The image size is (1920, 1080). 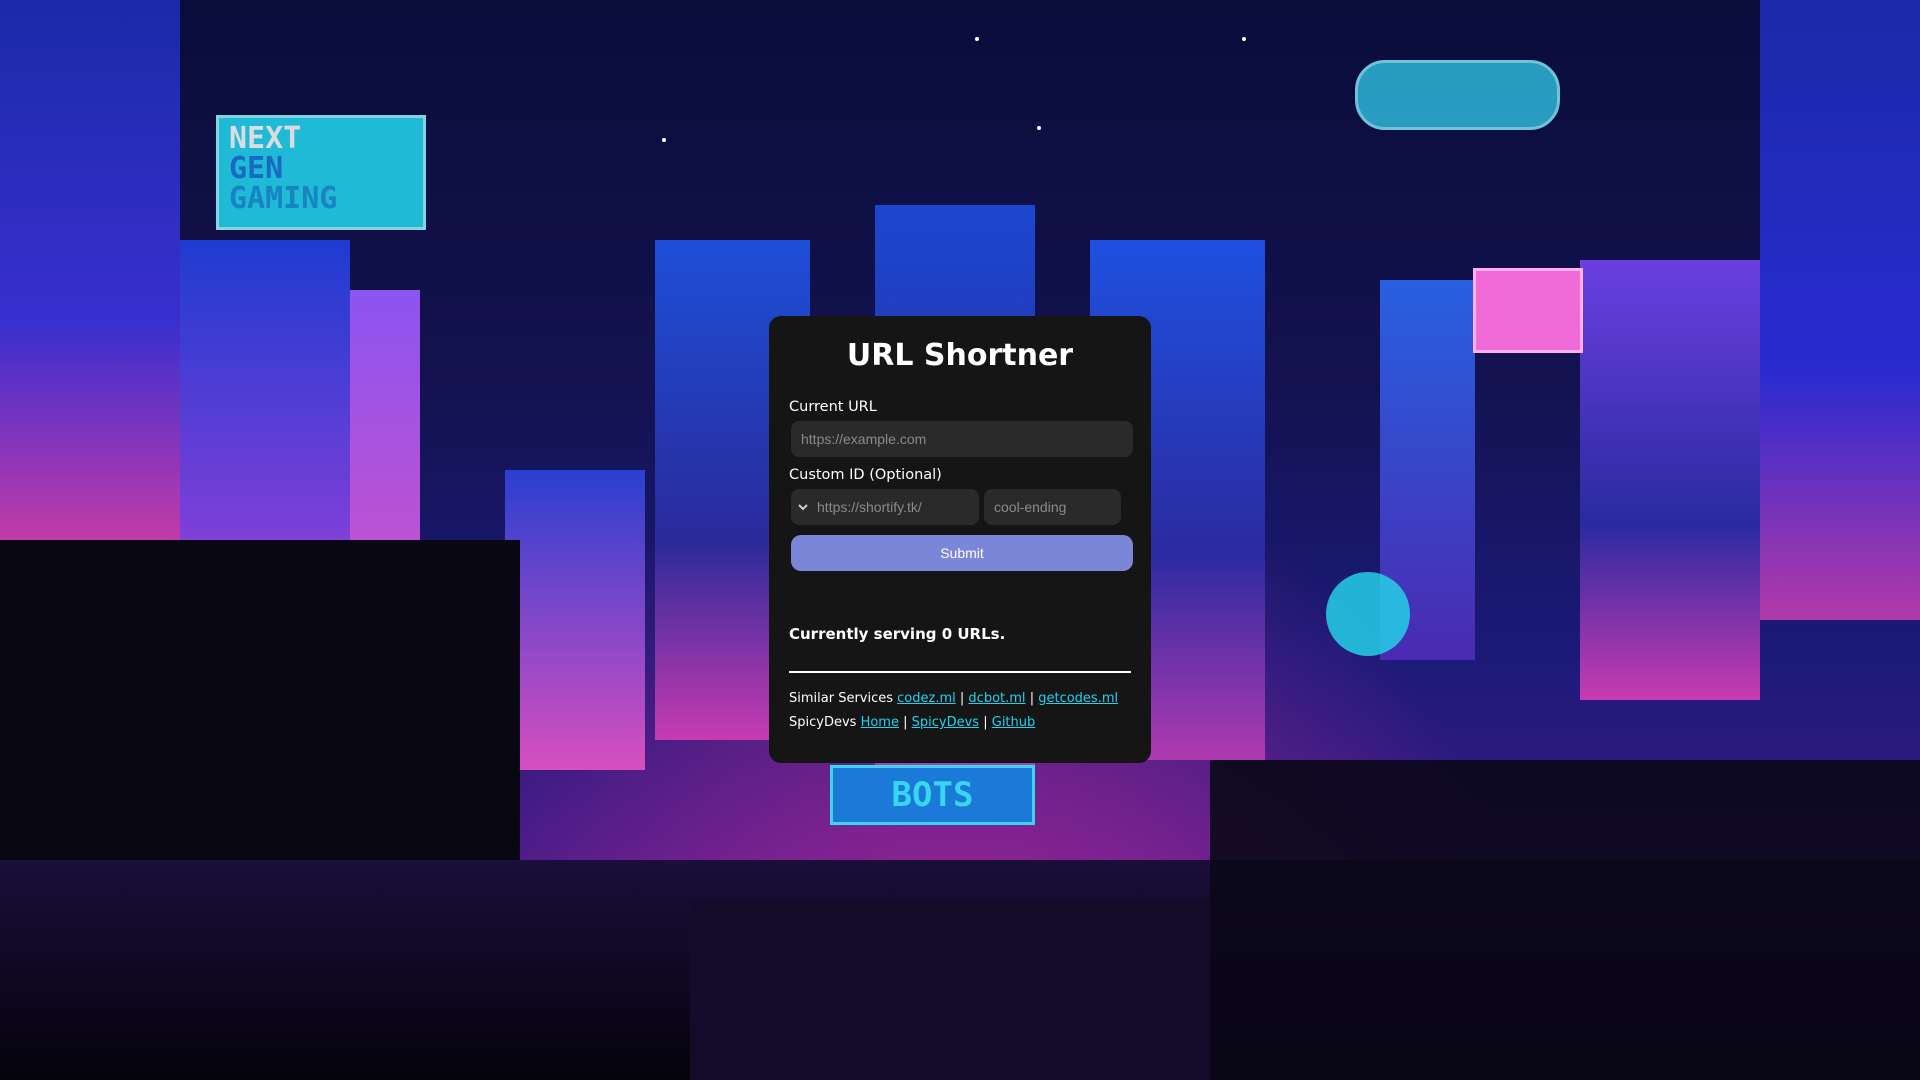 What do you see at coordinates (962, 553) in the screenshot?
I see `submit-button: Submit` at bounding box center [962, 553].